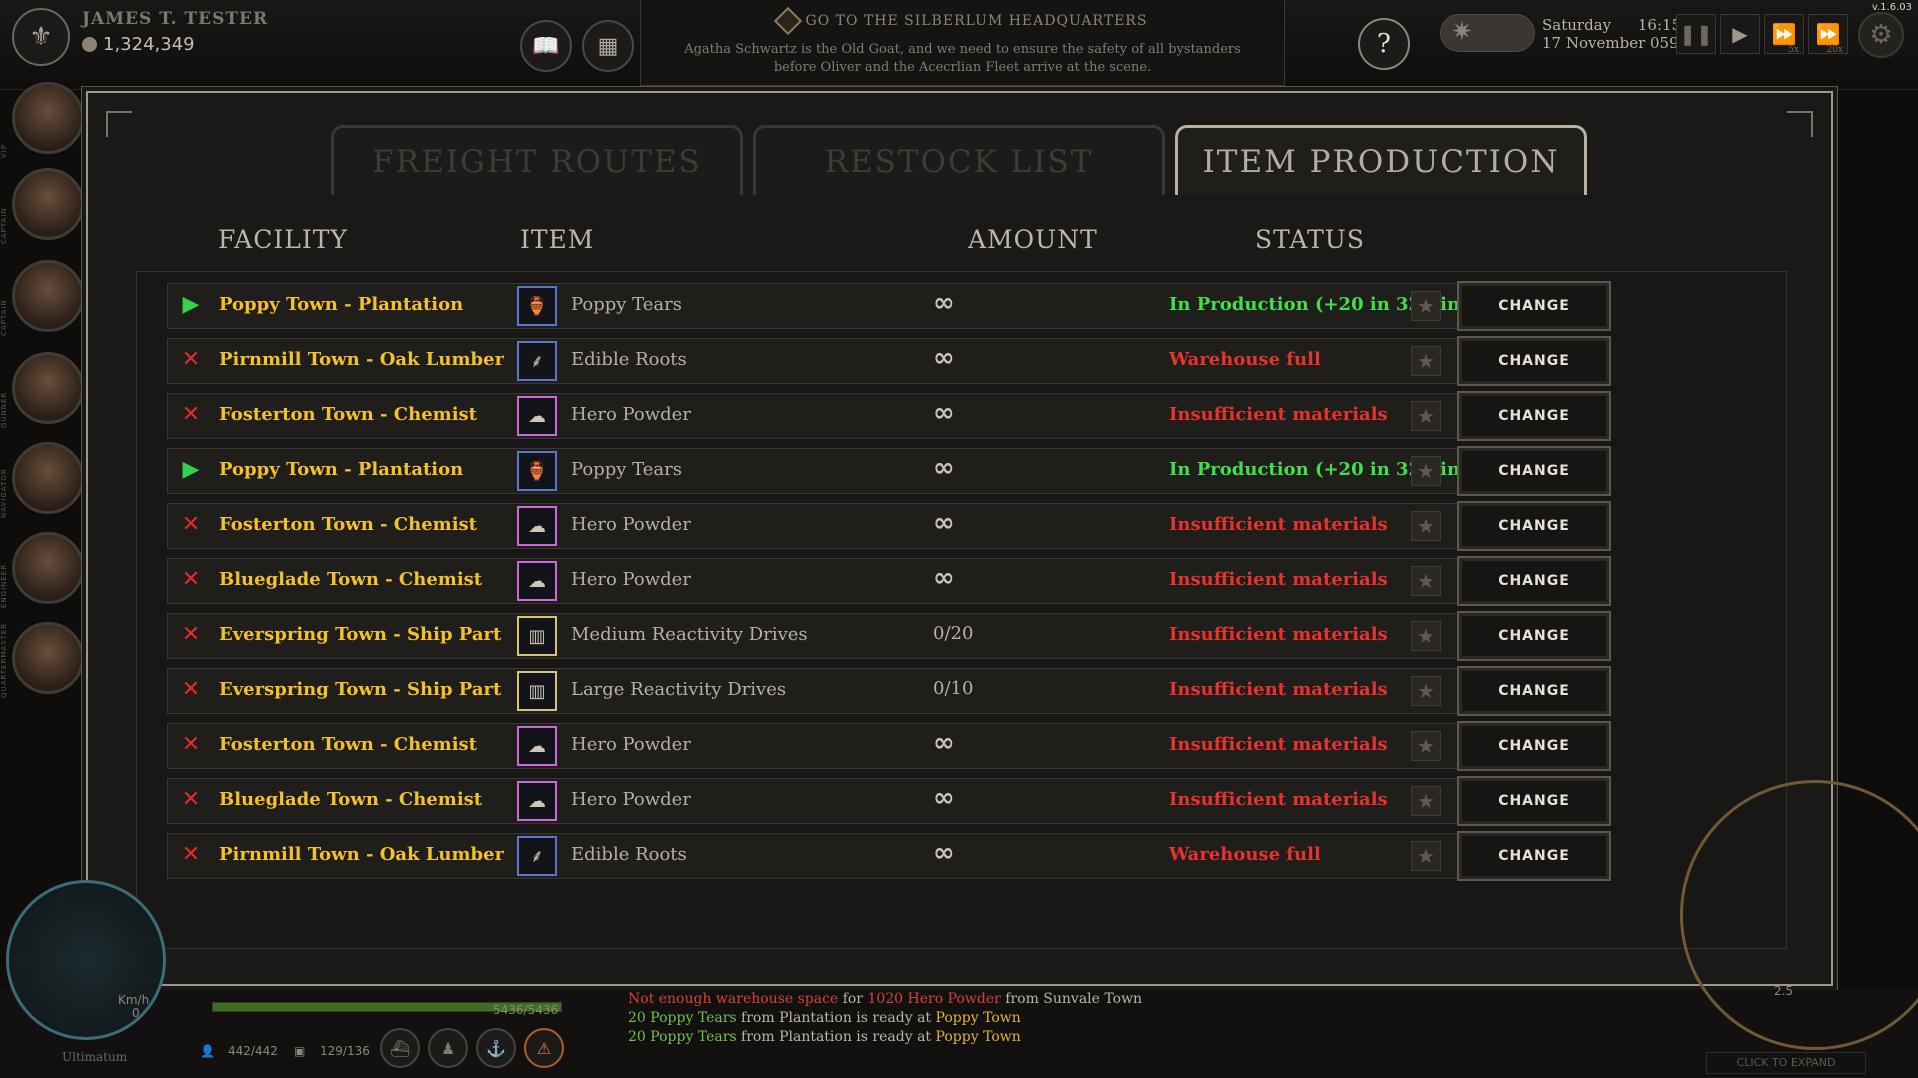 Image resolution: width=1918 pixels, height=1078 pixels. I want to click on tab-restock-list: RESTOCK LIST, so click(959, 160).